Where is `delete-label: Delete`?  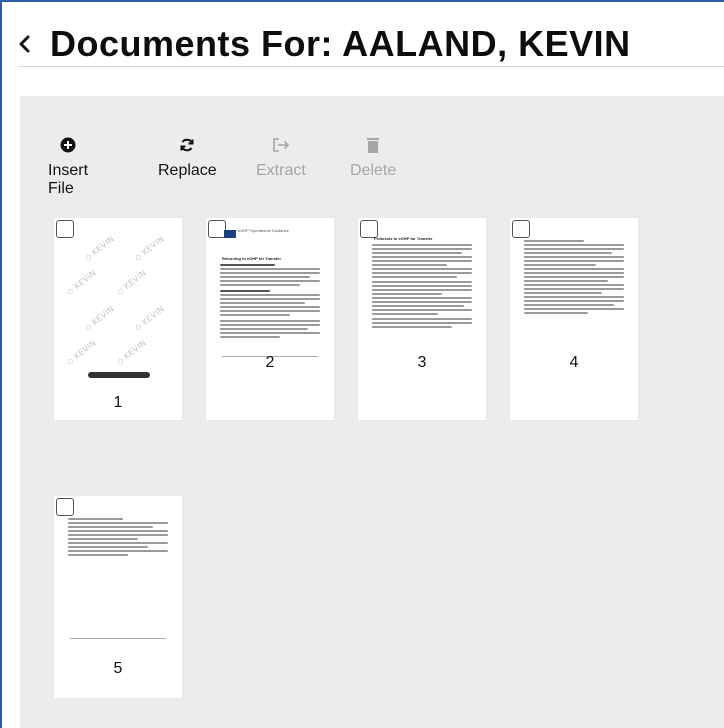
delete-label: Delete is located at coordinates (373, 170).